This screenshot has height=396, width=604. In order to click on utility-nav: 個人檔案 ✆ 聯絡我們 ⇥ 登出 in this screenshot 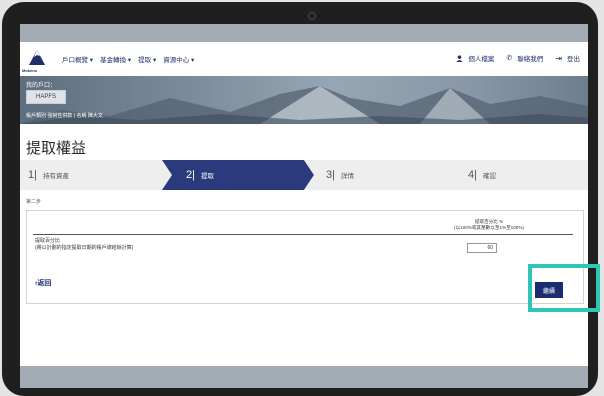, I will do `click(518, 58)`.